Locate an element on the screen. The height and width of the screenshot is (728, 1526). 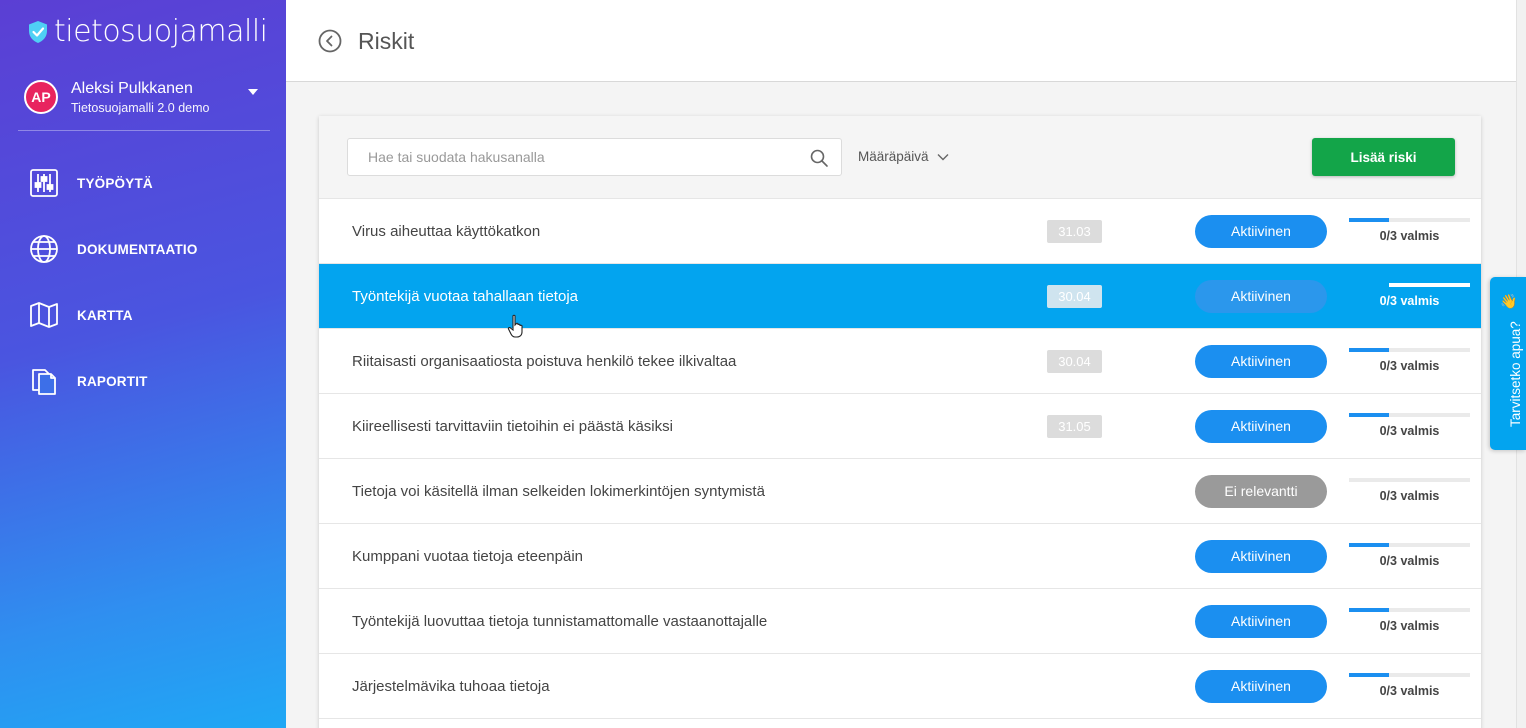
toolbar: Määräpäivä Lisää riski is located at coordinates (900, 157).